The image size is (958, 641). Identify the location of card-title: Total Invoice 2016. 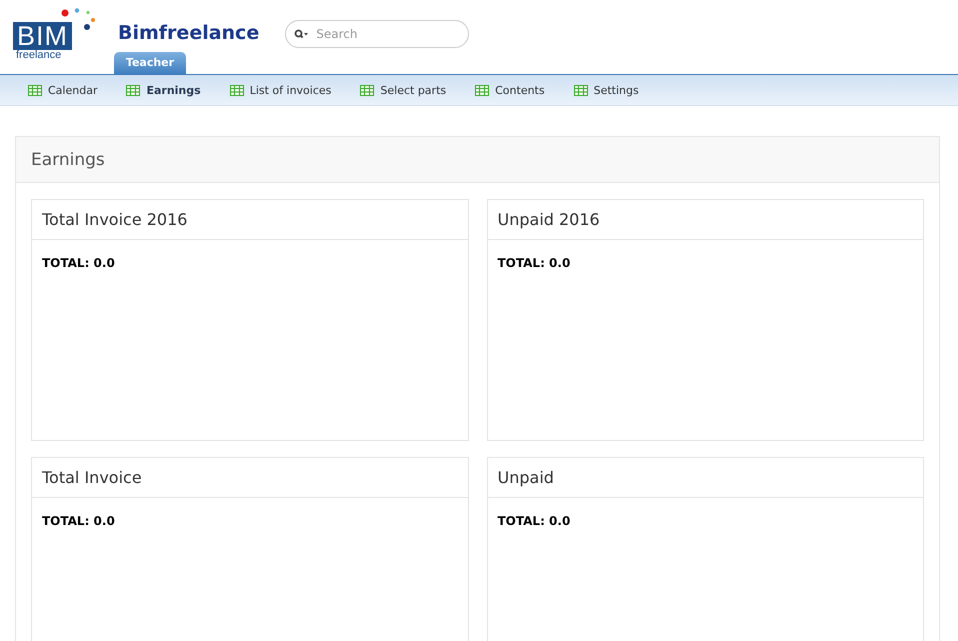
(115, 219).